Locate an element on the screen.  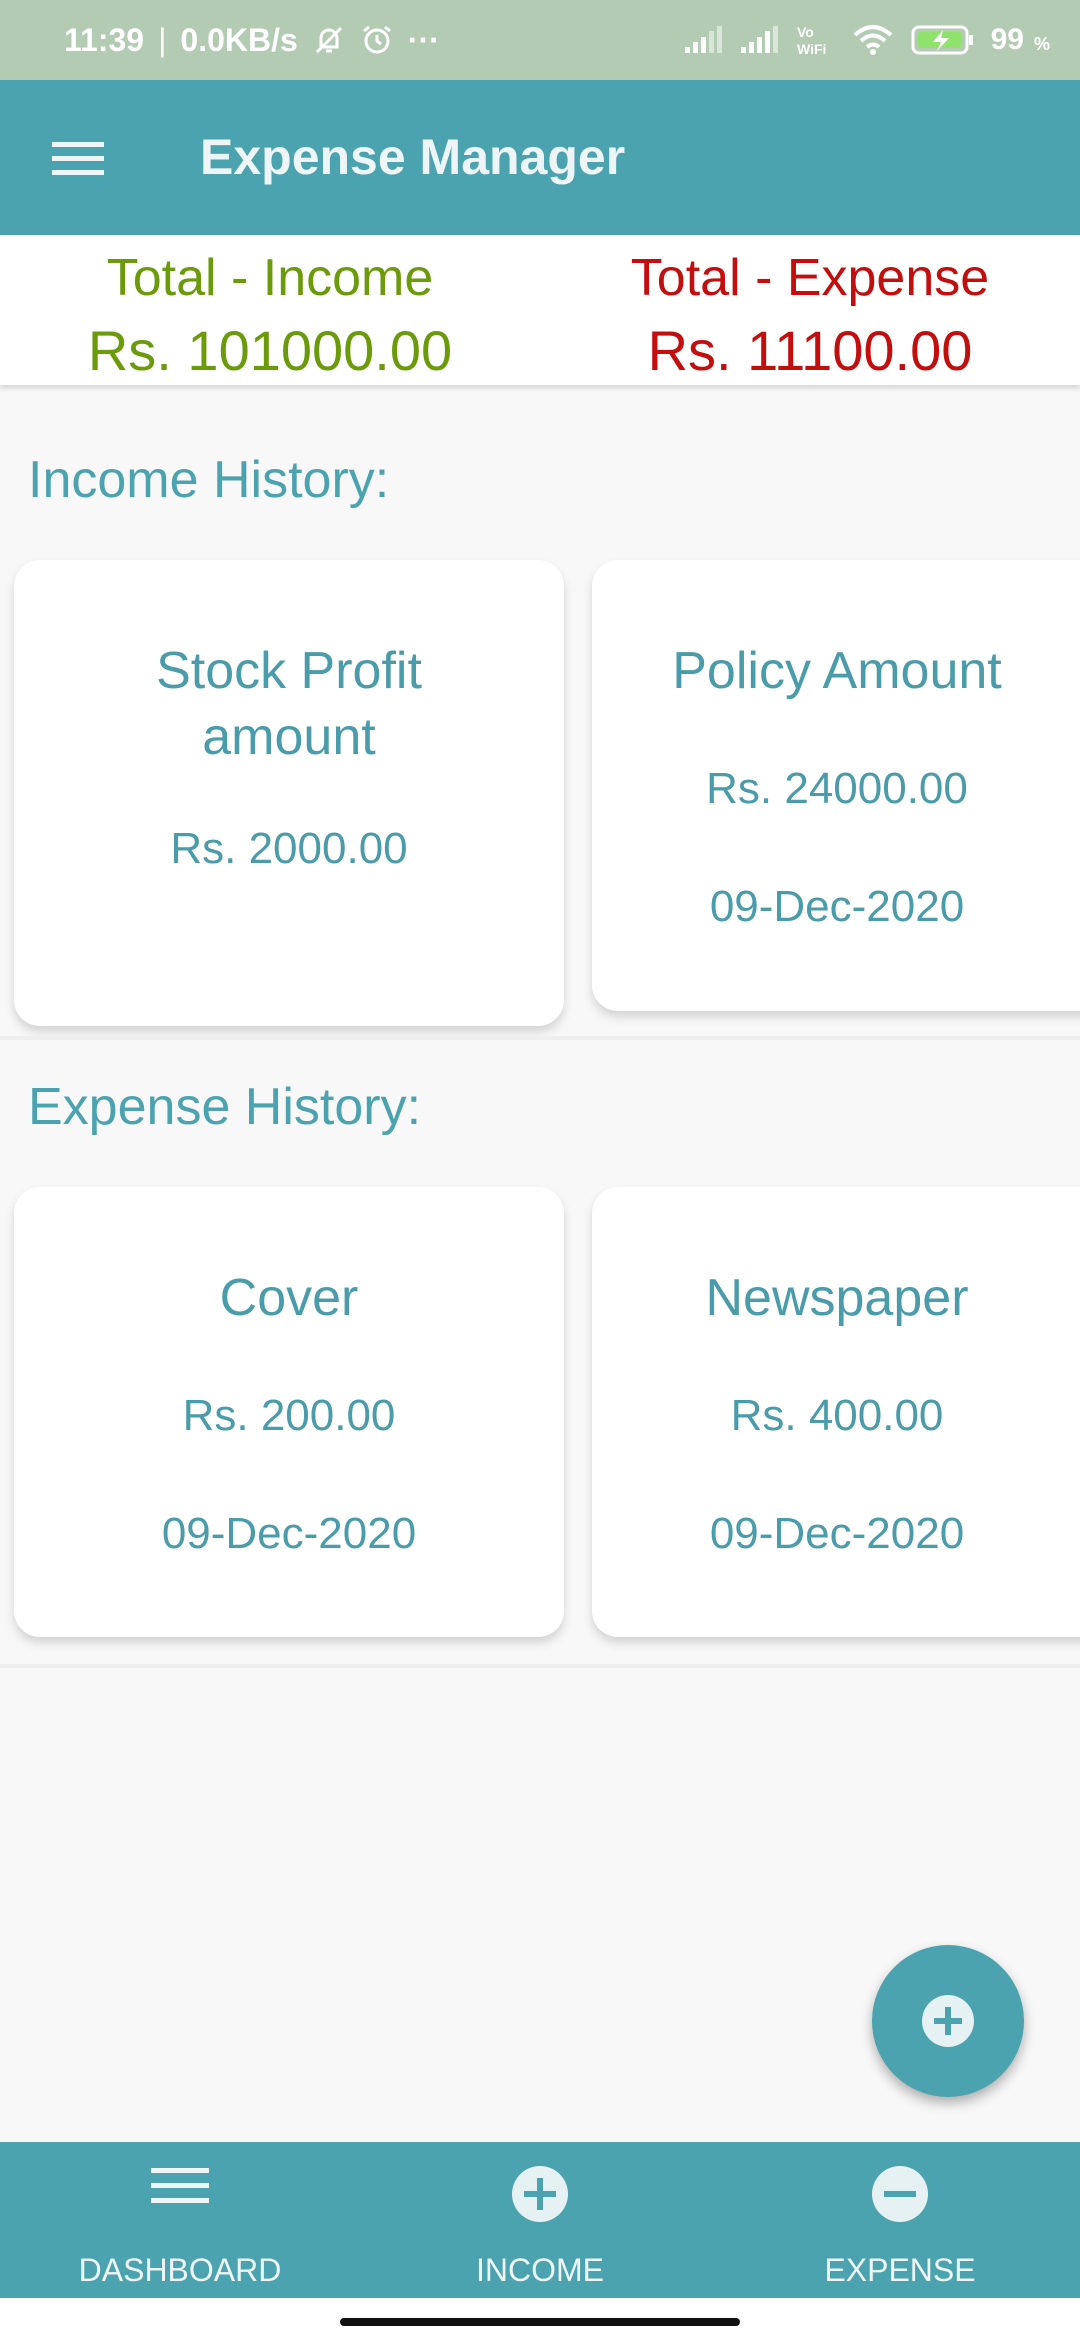
plus-circle-icon is located at coordinates (540, 2194).